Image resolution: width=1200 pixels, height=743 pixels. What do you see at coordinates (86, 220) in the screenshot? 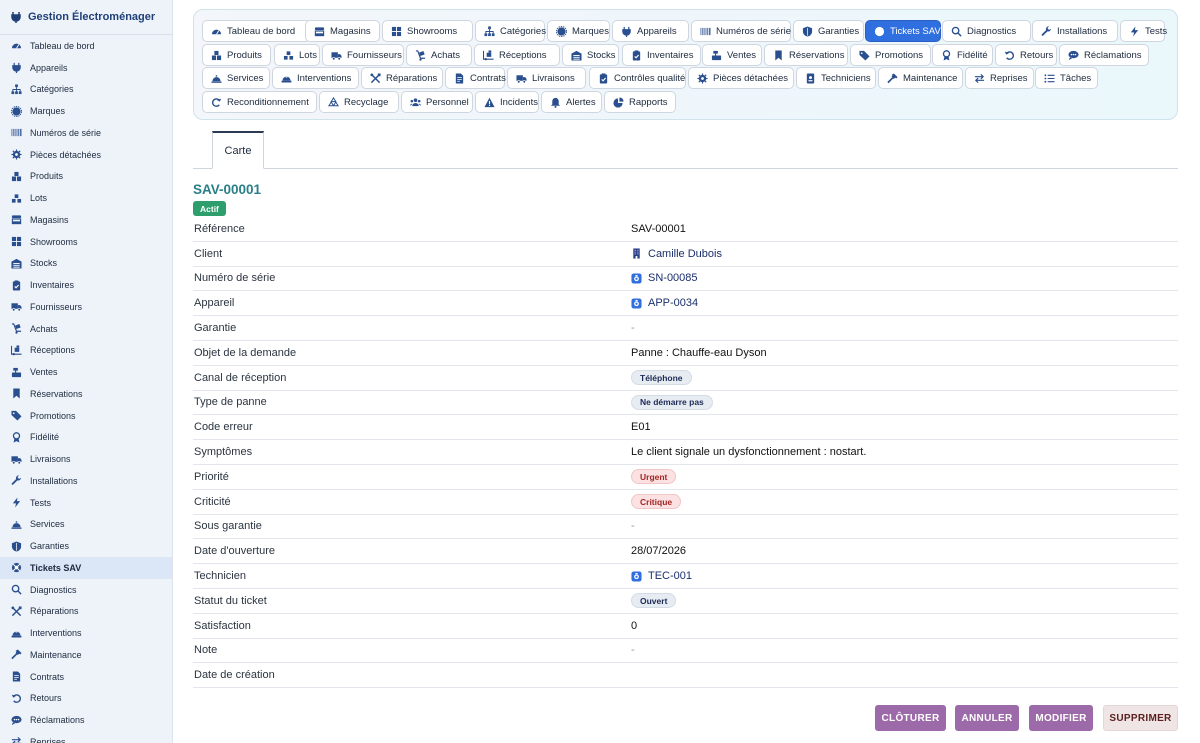
I see `sidebar-item-8: Magasins` at bounding box center [86, 220].